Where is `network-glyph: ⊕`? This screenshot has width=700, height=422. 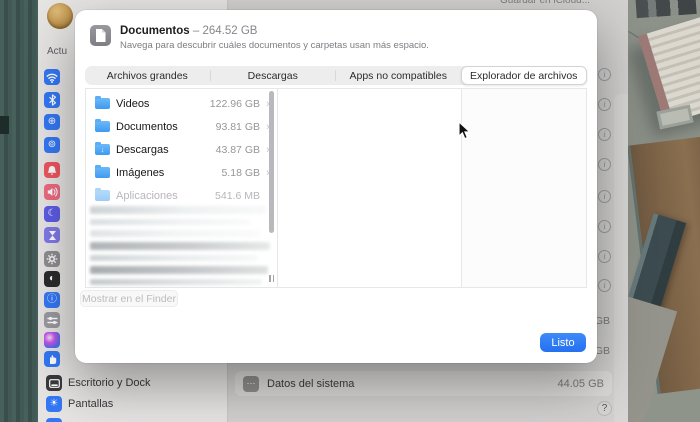
network-glyph: ⊕ is located at coordinates (52, 121).